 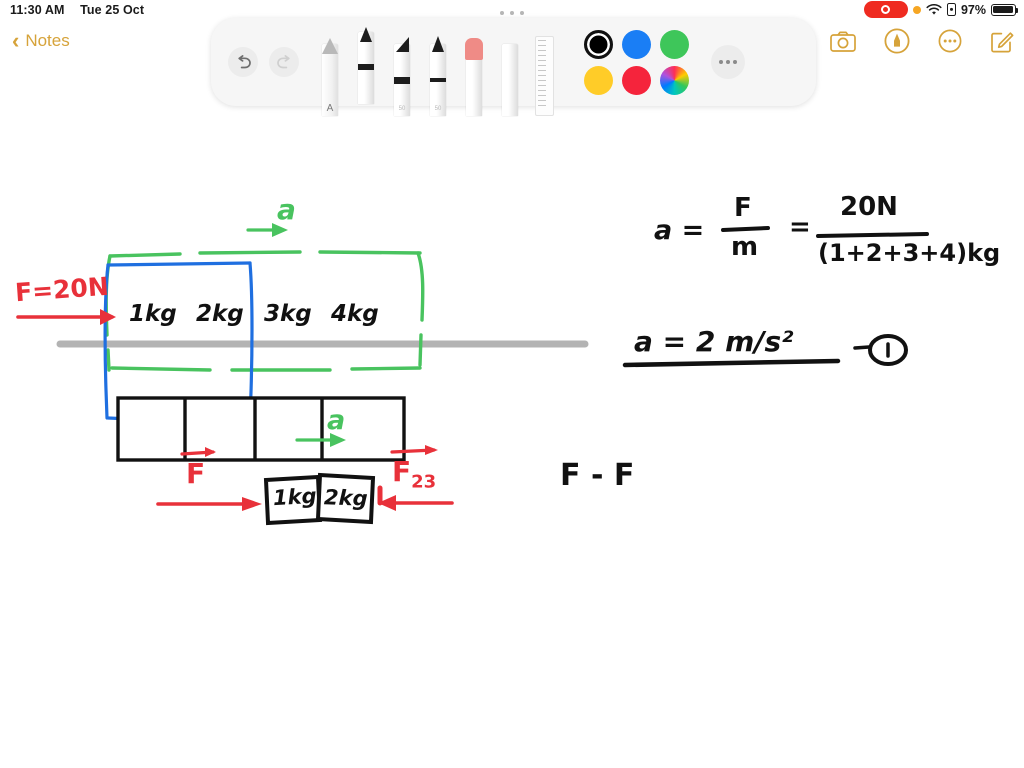 What do you see at coordinates (674, 80) in the screenshot?
I see `color-rainbow` at bounding box center [674, 80].